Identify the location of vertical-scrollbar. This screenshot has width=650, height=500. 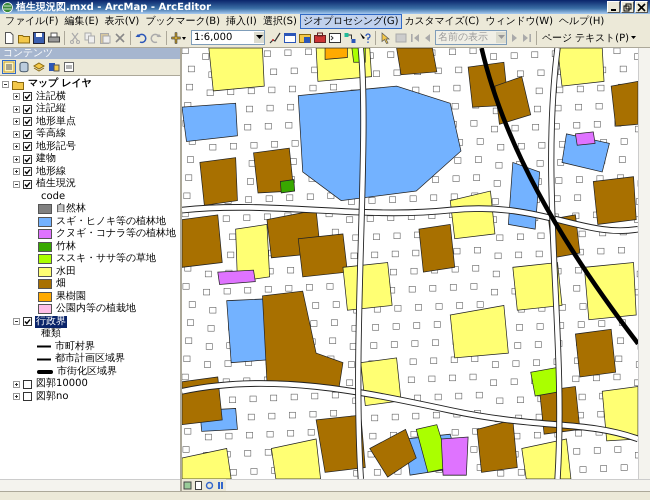
(644, 263).